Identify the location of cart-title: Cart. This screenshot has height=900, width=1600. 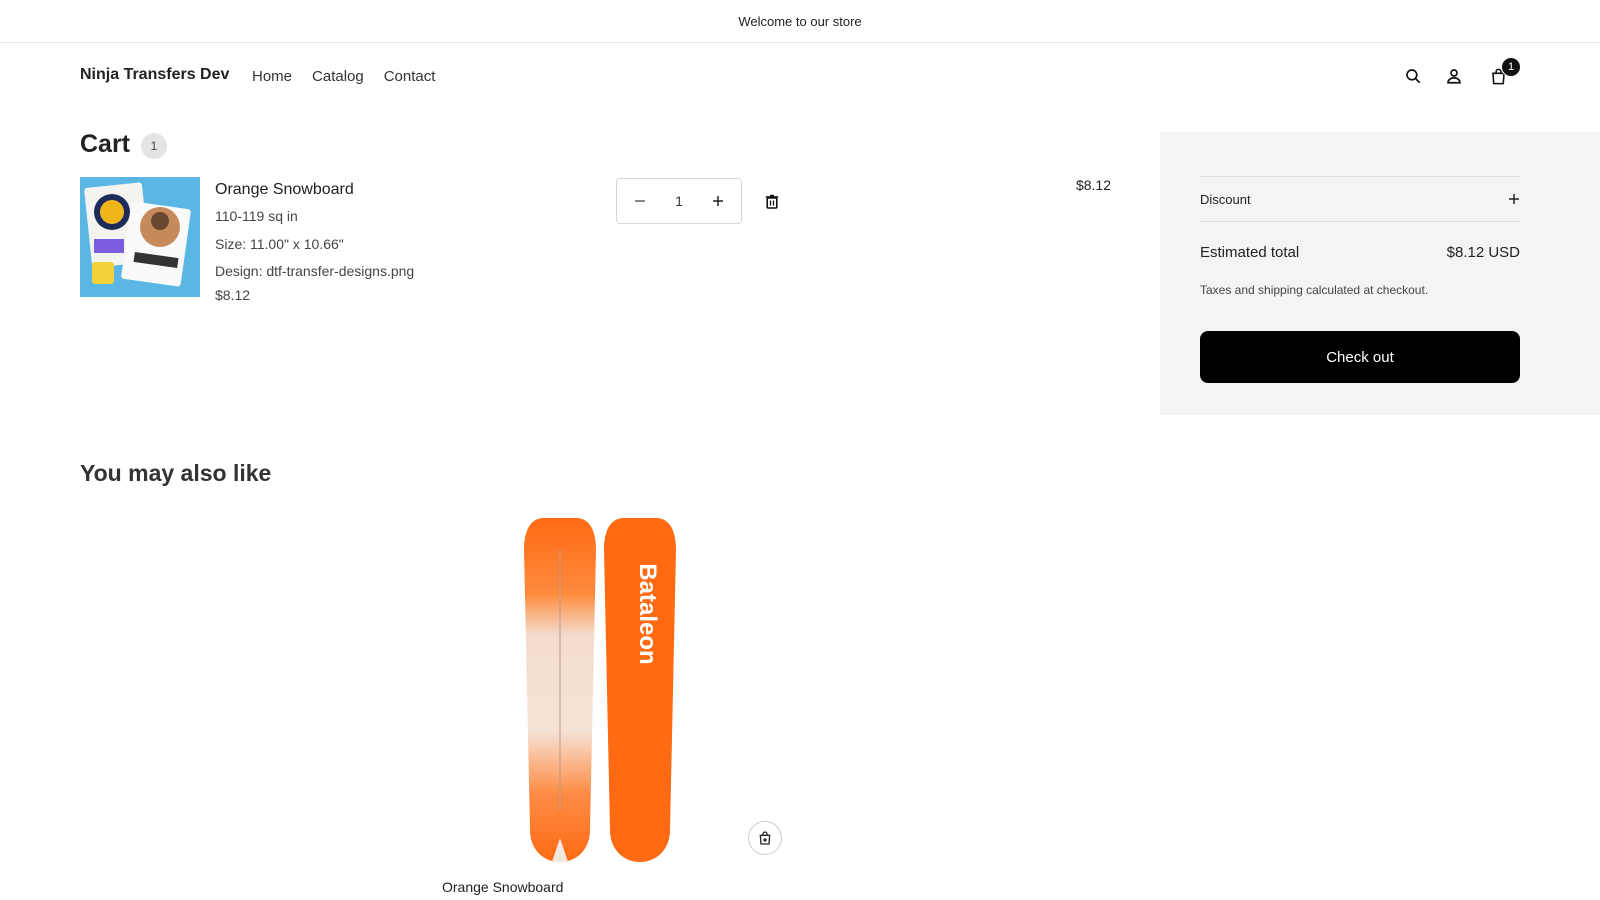
(105, 144).